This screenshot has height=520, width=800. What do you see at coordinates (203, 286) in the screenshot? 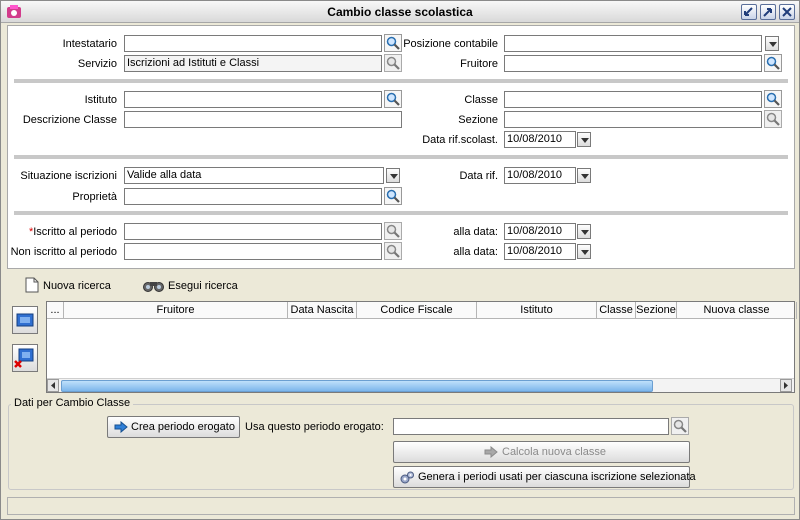
I see `esegui-ricerca-label: Esegui ricerca` at bounding box center [203, 286].